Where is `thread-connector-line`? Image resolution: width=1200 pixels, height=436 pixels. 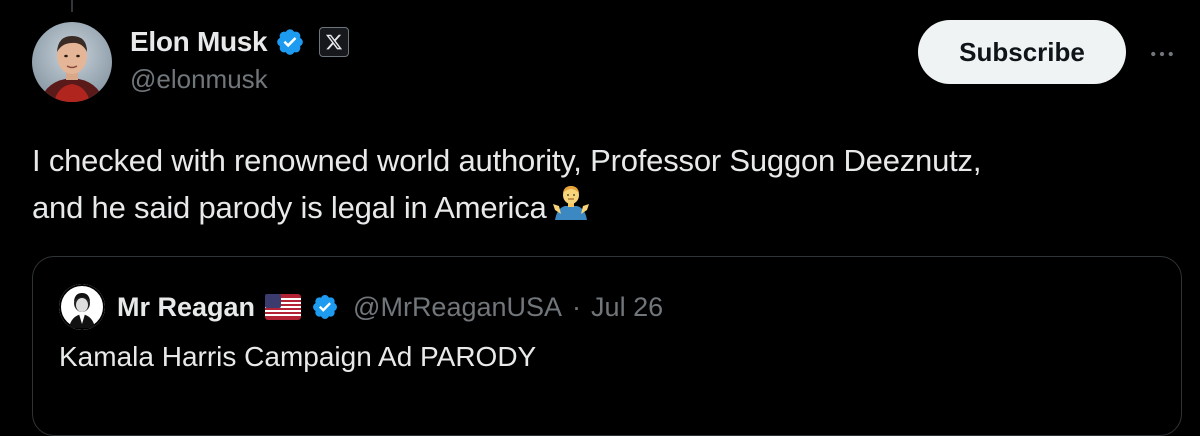
thread-connector-line is located at coordinates (72, 6).